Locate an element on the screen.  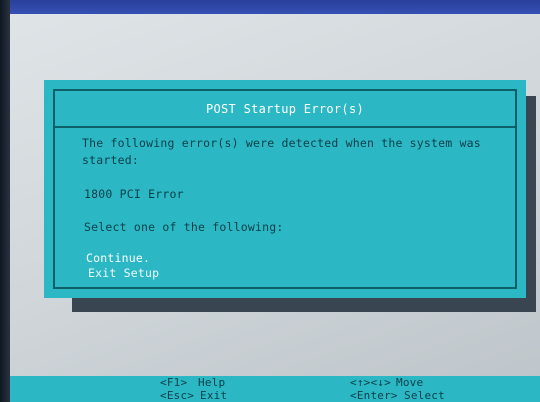
select-prompt: Select one of the following: is located at coordinates (184, 227).